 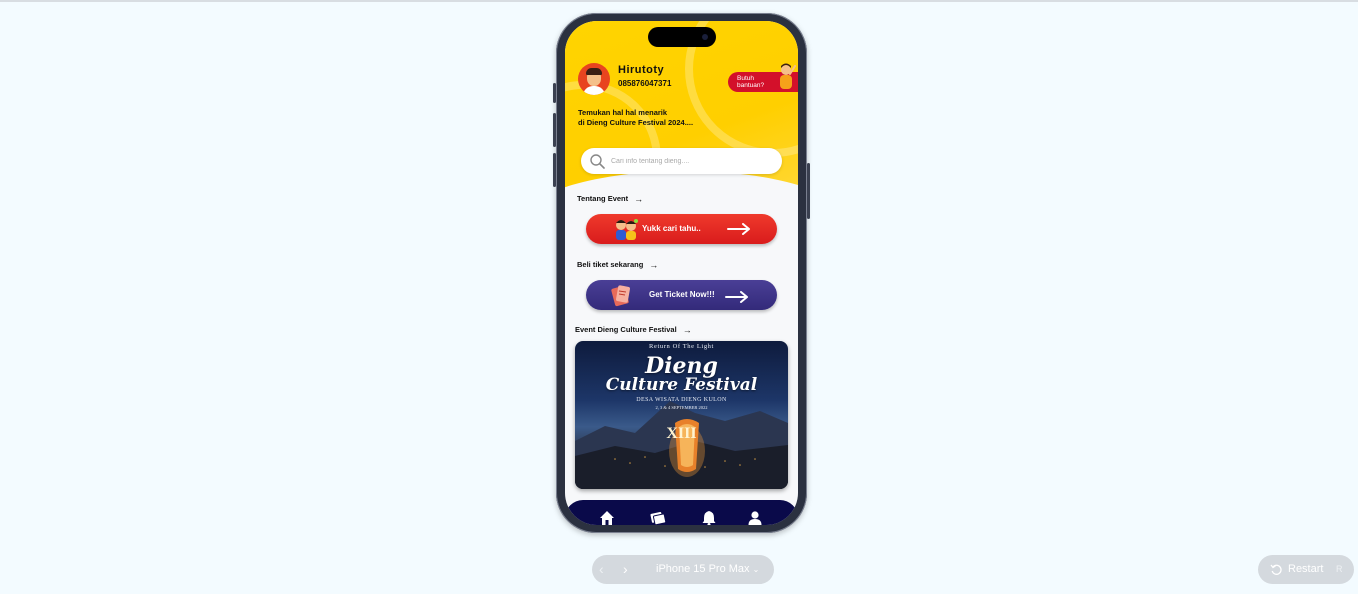 I want to click on help-button: Butuh bantuan?, so click(x=763, y=77).